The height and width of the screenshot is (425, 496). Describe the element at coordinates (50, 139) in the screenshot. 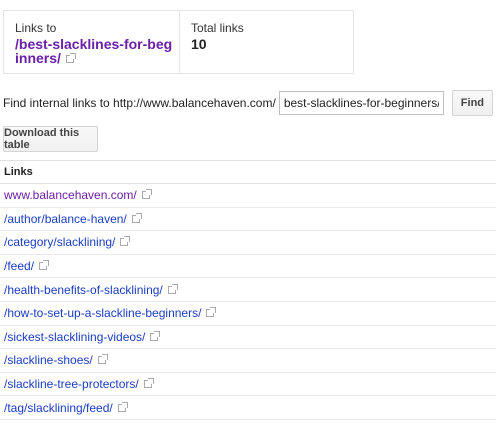

I see `download-table-button: Download this table` at that location.